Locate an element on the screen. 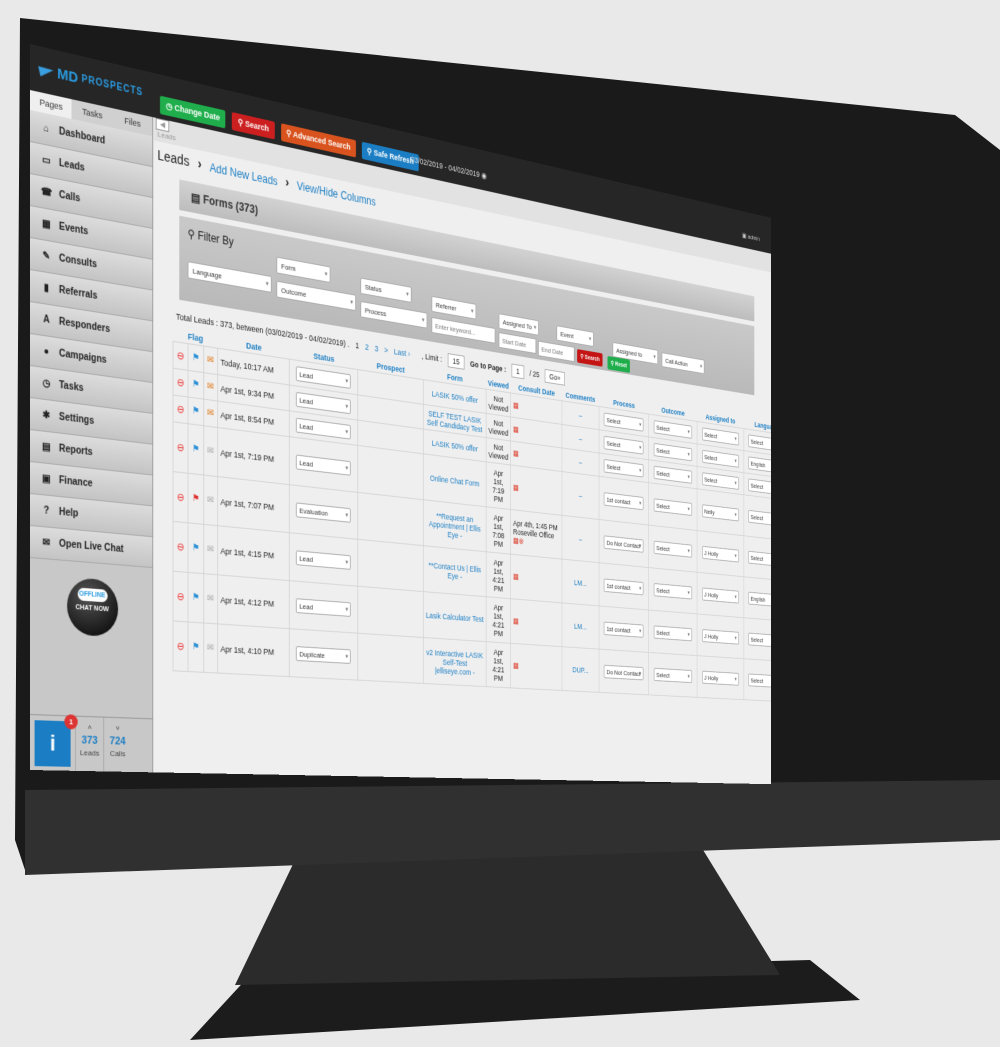 The image size is (1000, 1047). page-link-1: 2 is located at coordinates (367, 347).